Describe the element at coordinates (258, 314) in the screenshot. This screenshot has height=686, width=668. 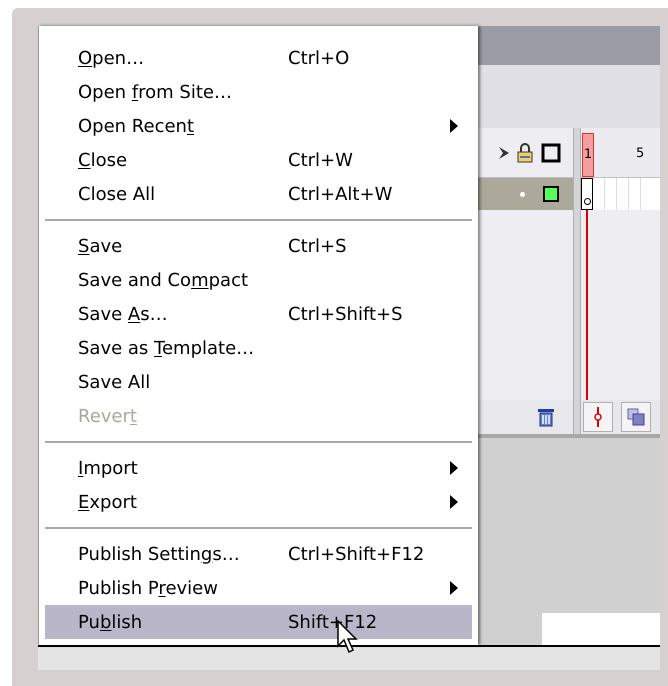
I see `menu-item: Save As… Ctrl+Shift+S` at that location.